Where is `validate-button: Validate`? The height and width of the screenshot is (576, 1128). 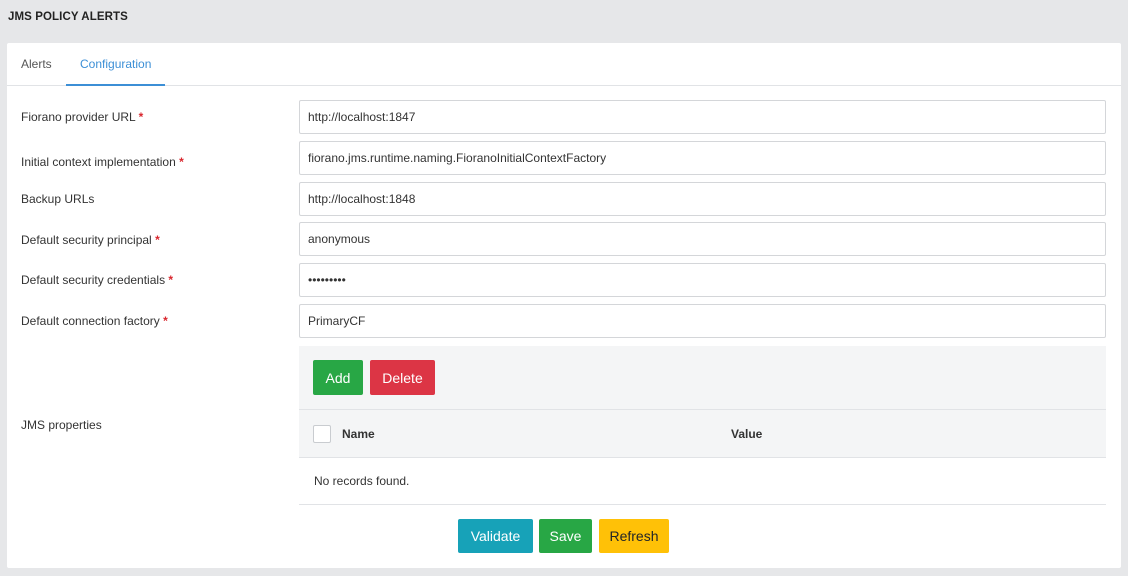
validate-button: Validate is located at coordinates (495, 536).